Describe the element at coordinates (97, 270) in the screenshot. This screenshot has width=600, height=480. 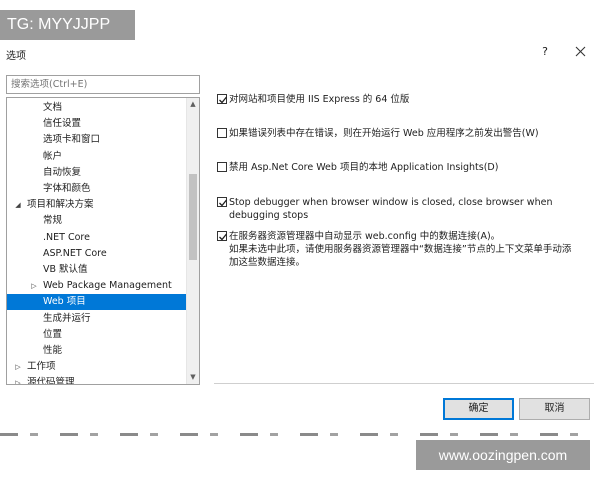
I see `tree-item: VB 默认值` at that location.